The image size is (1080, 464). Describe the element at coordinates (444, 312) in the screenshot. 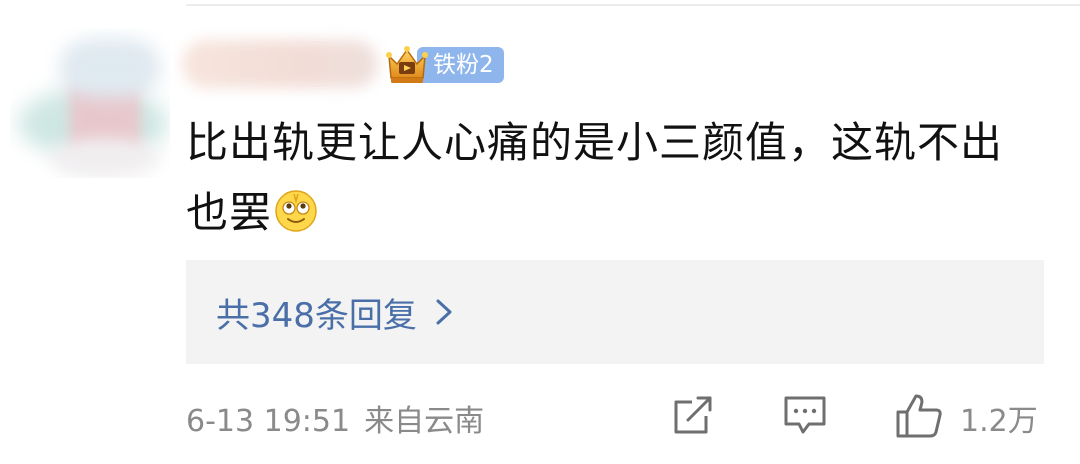

I see `chevron-right-icon` at that location.